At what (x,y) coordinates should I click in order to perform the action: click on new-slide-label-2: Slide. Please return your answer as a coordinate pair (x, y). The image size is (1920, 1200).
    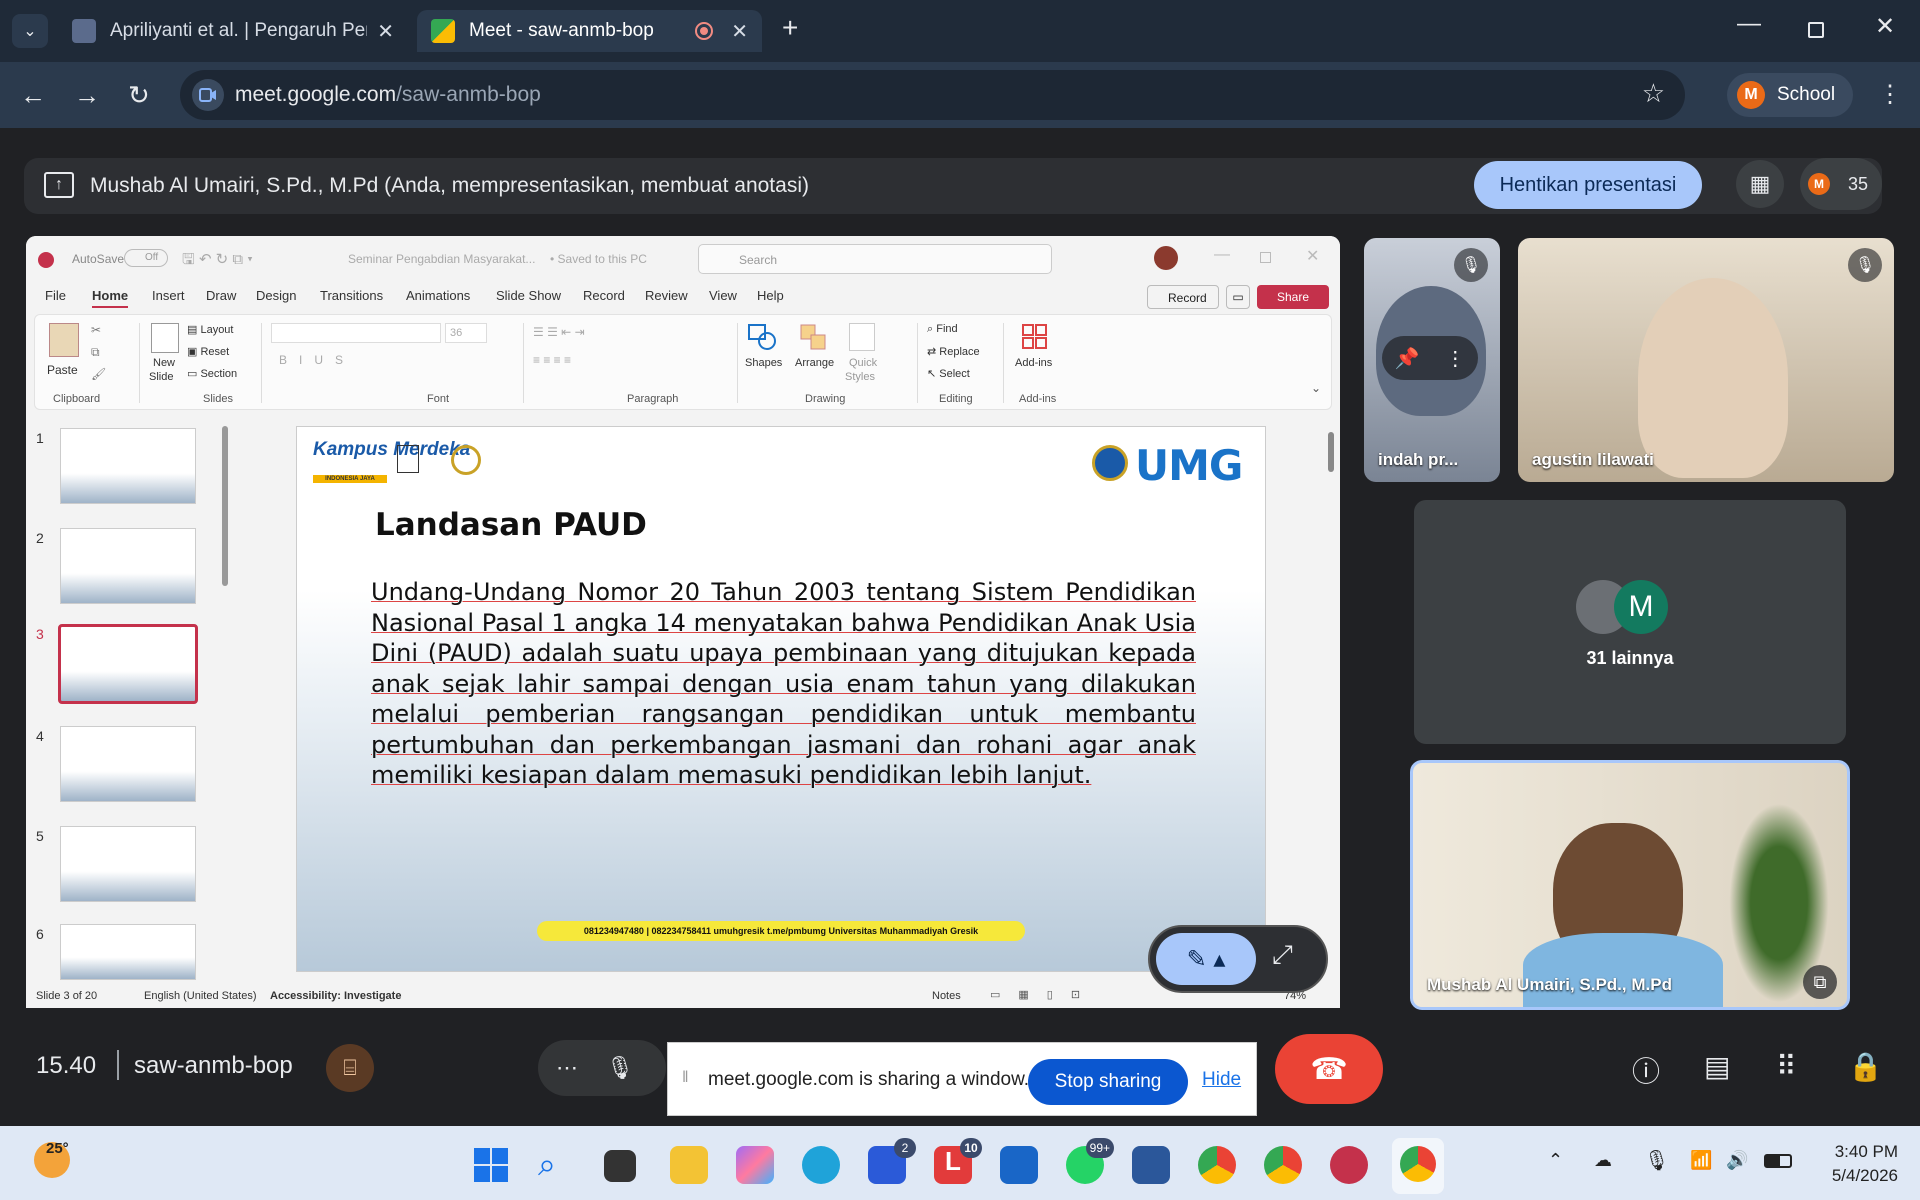
    Looking at the image, I should click on (161, 377).